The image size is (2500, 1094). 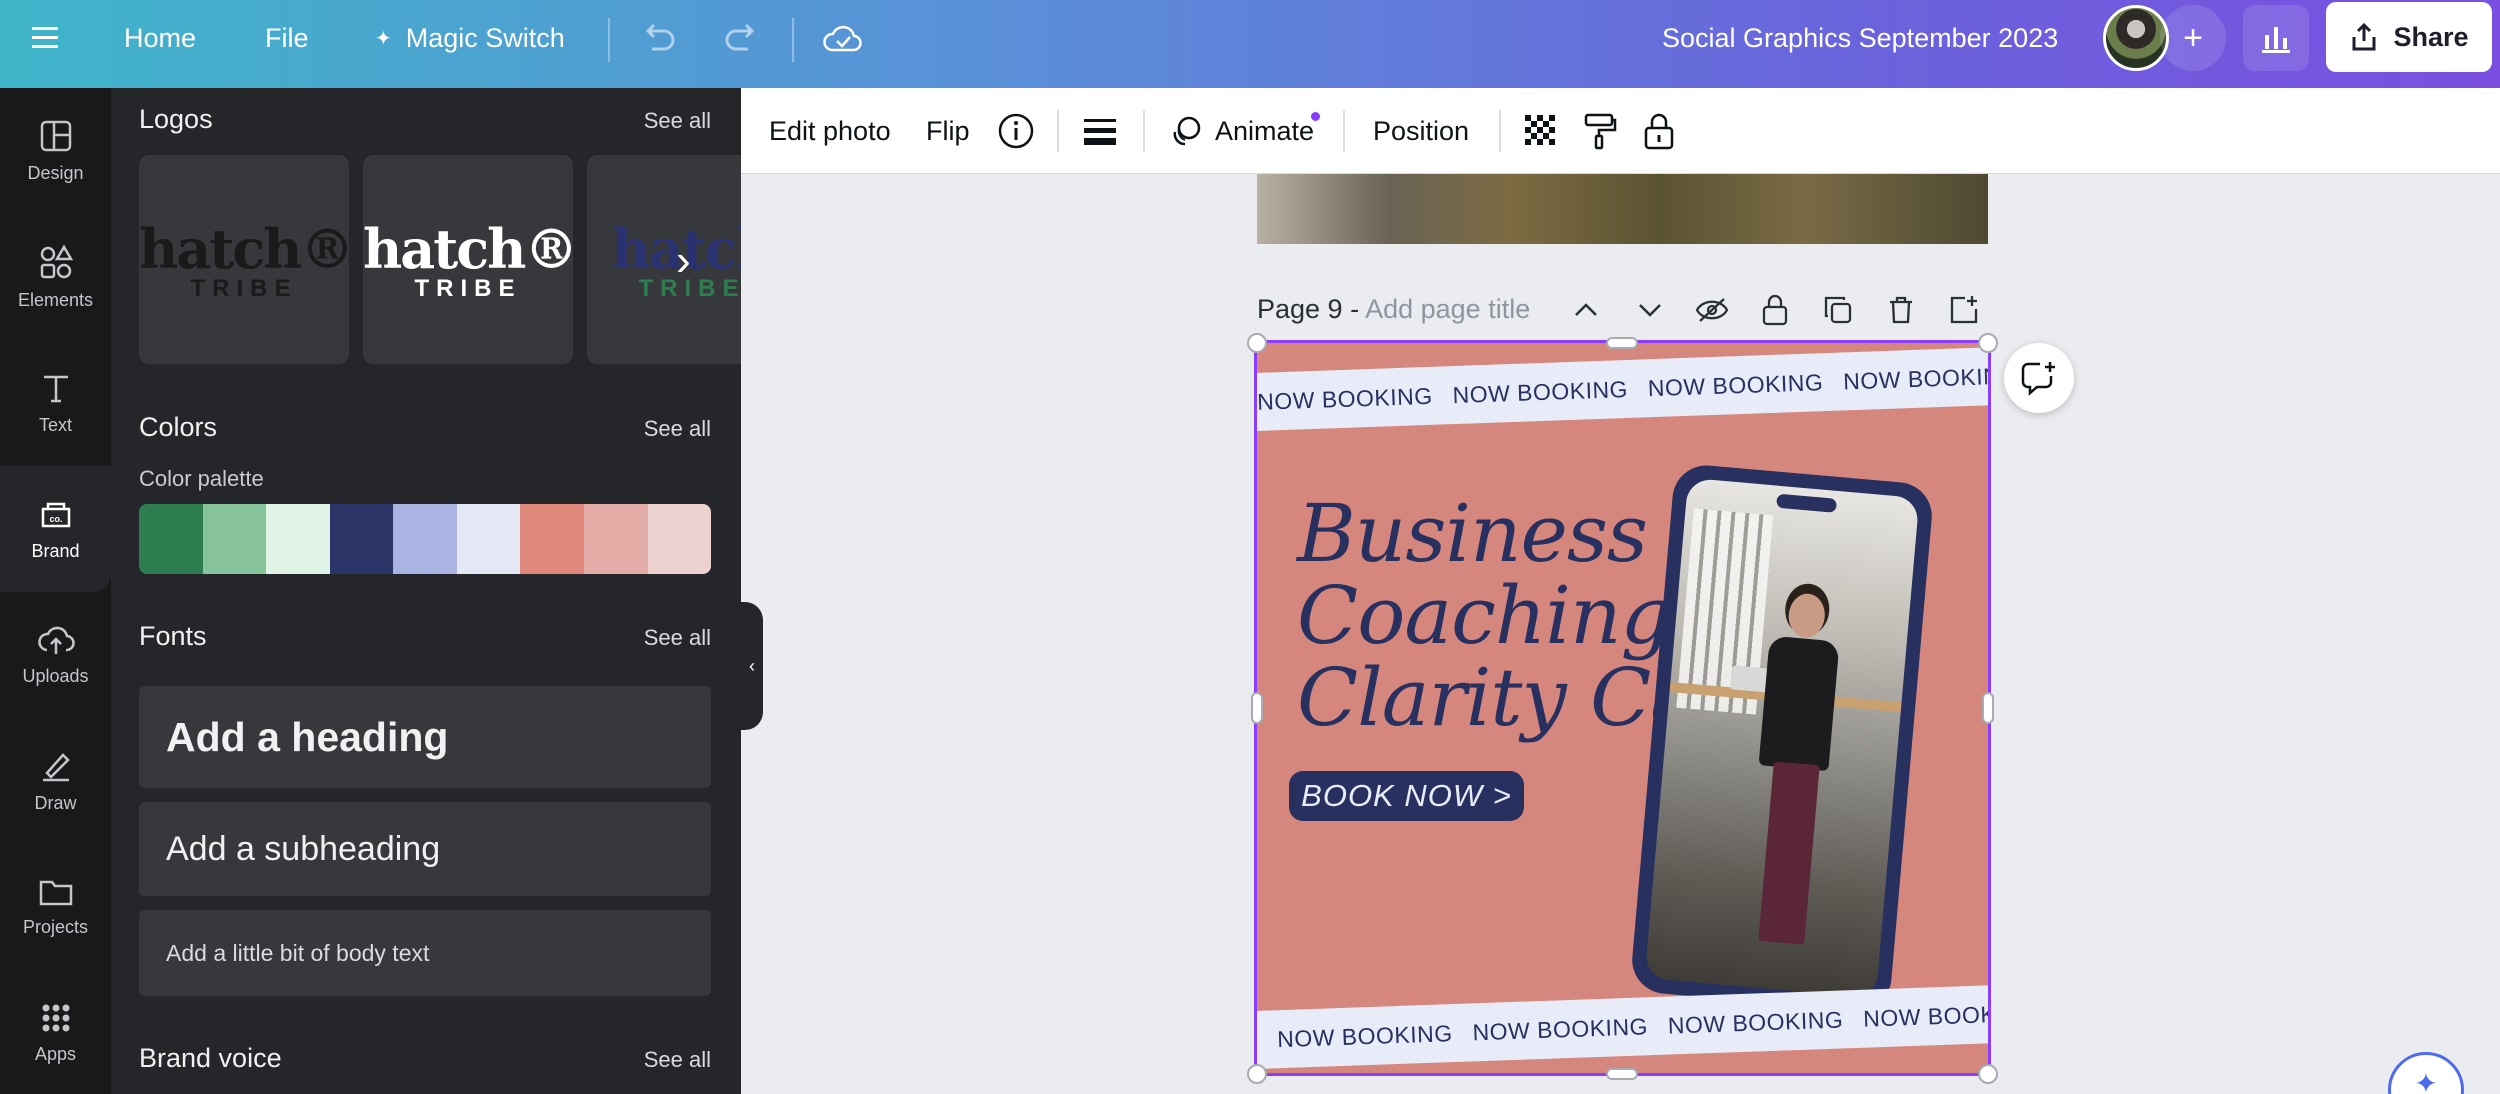 I want to click on logo-subtext: TRIBE, so click(x=244, y=288).